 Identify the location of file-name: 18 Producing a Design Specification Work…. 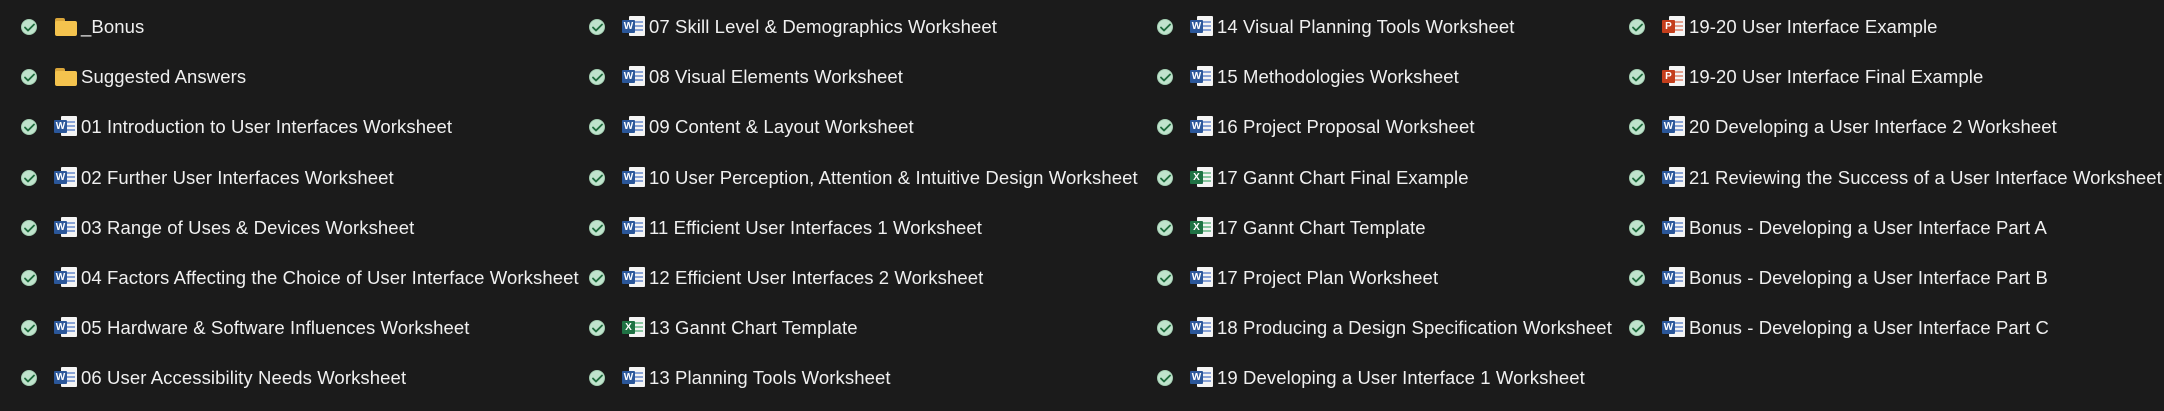
(1414, 328).